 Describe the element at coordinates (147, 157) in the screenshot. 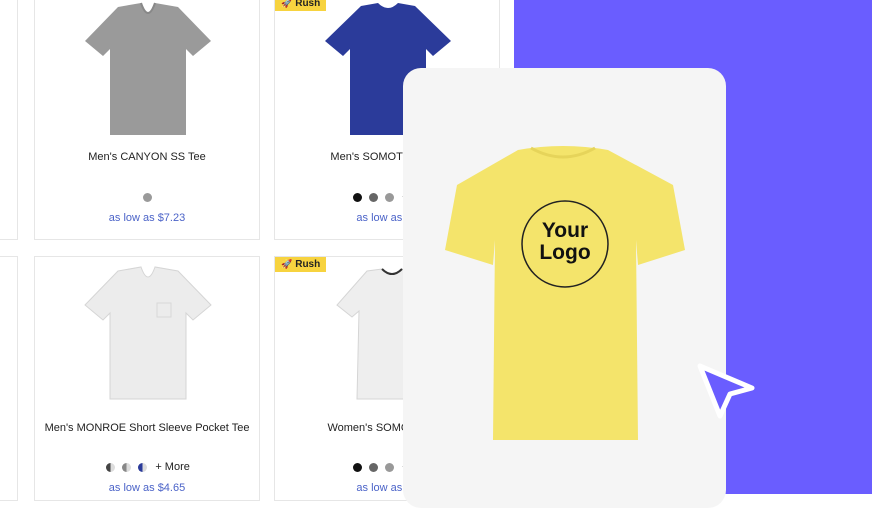

I see `product-title: Men's CANYON SS Tee` at that location.